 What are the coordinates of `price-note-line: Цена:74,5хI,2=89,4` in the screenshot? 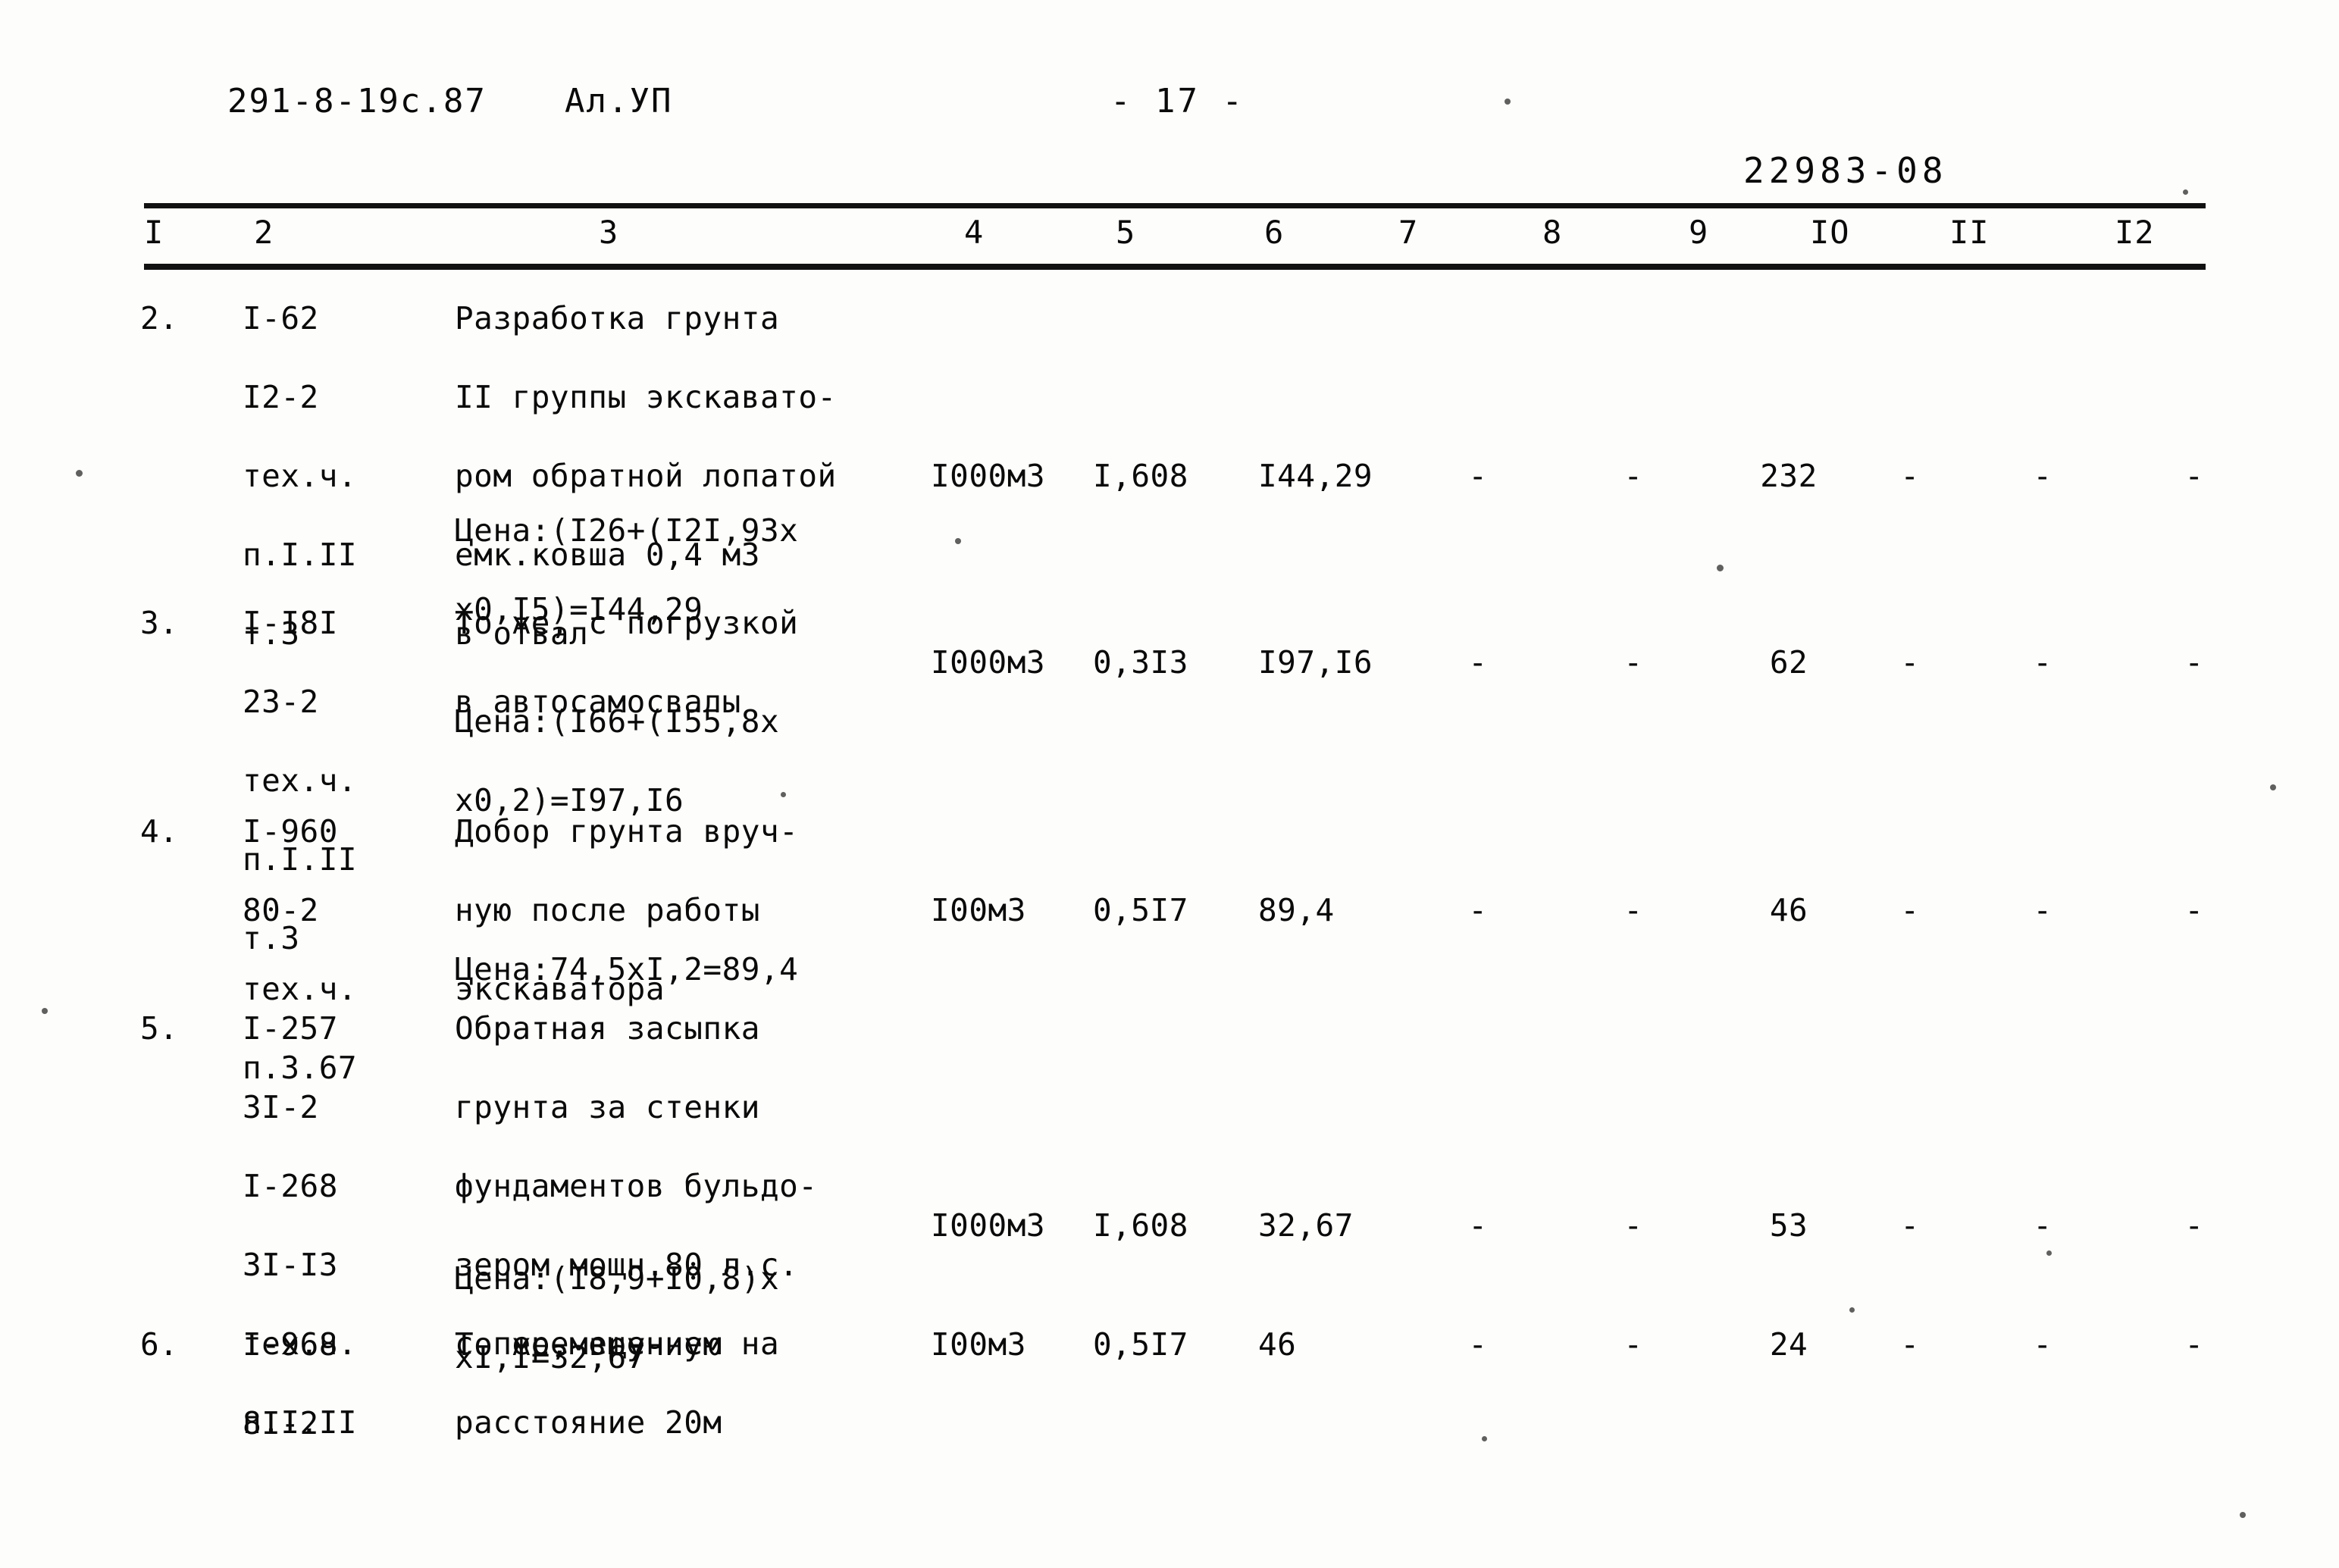 It's located at (627, 969).